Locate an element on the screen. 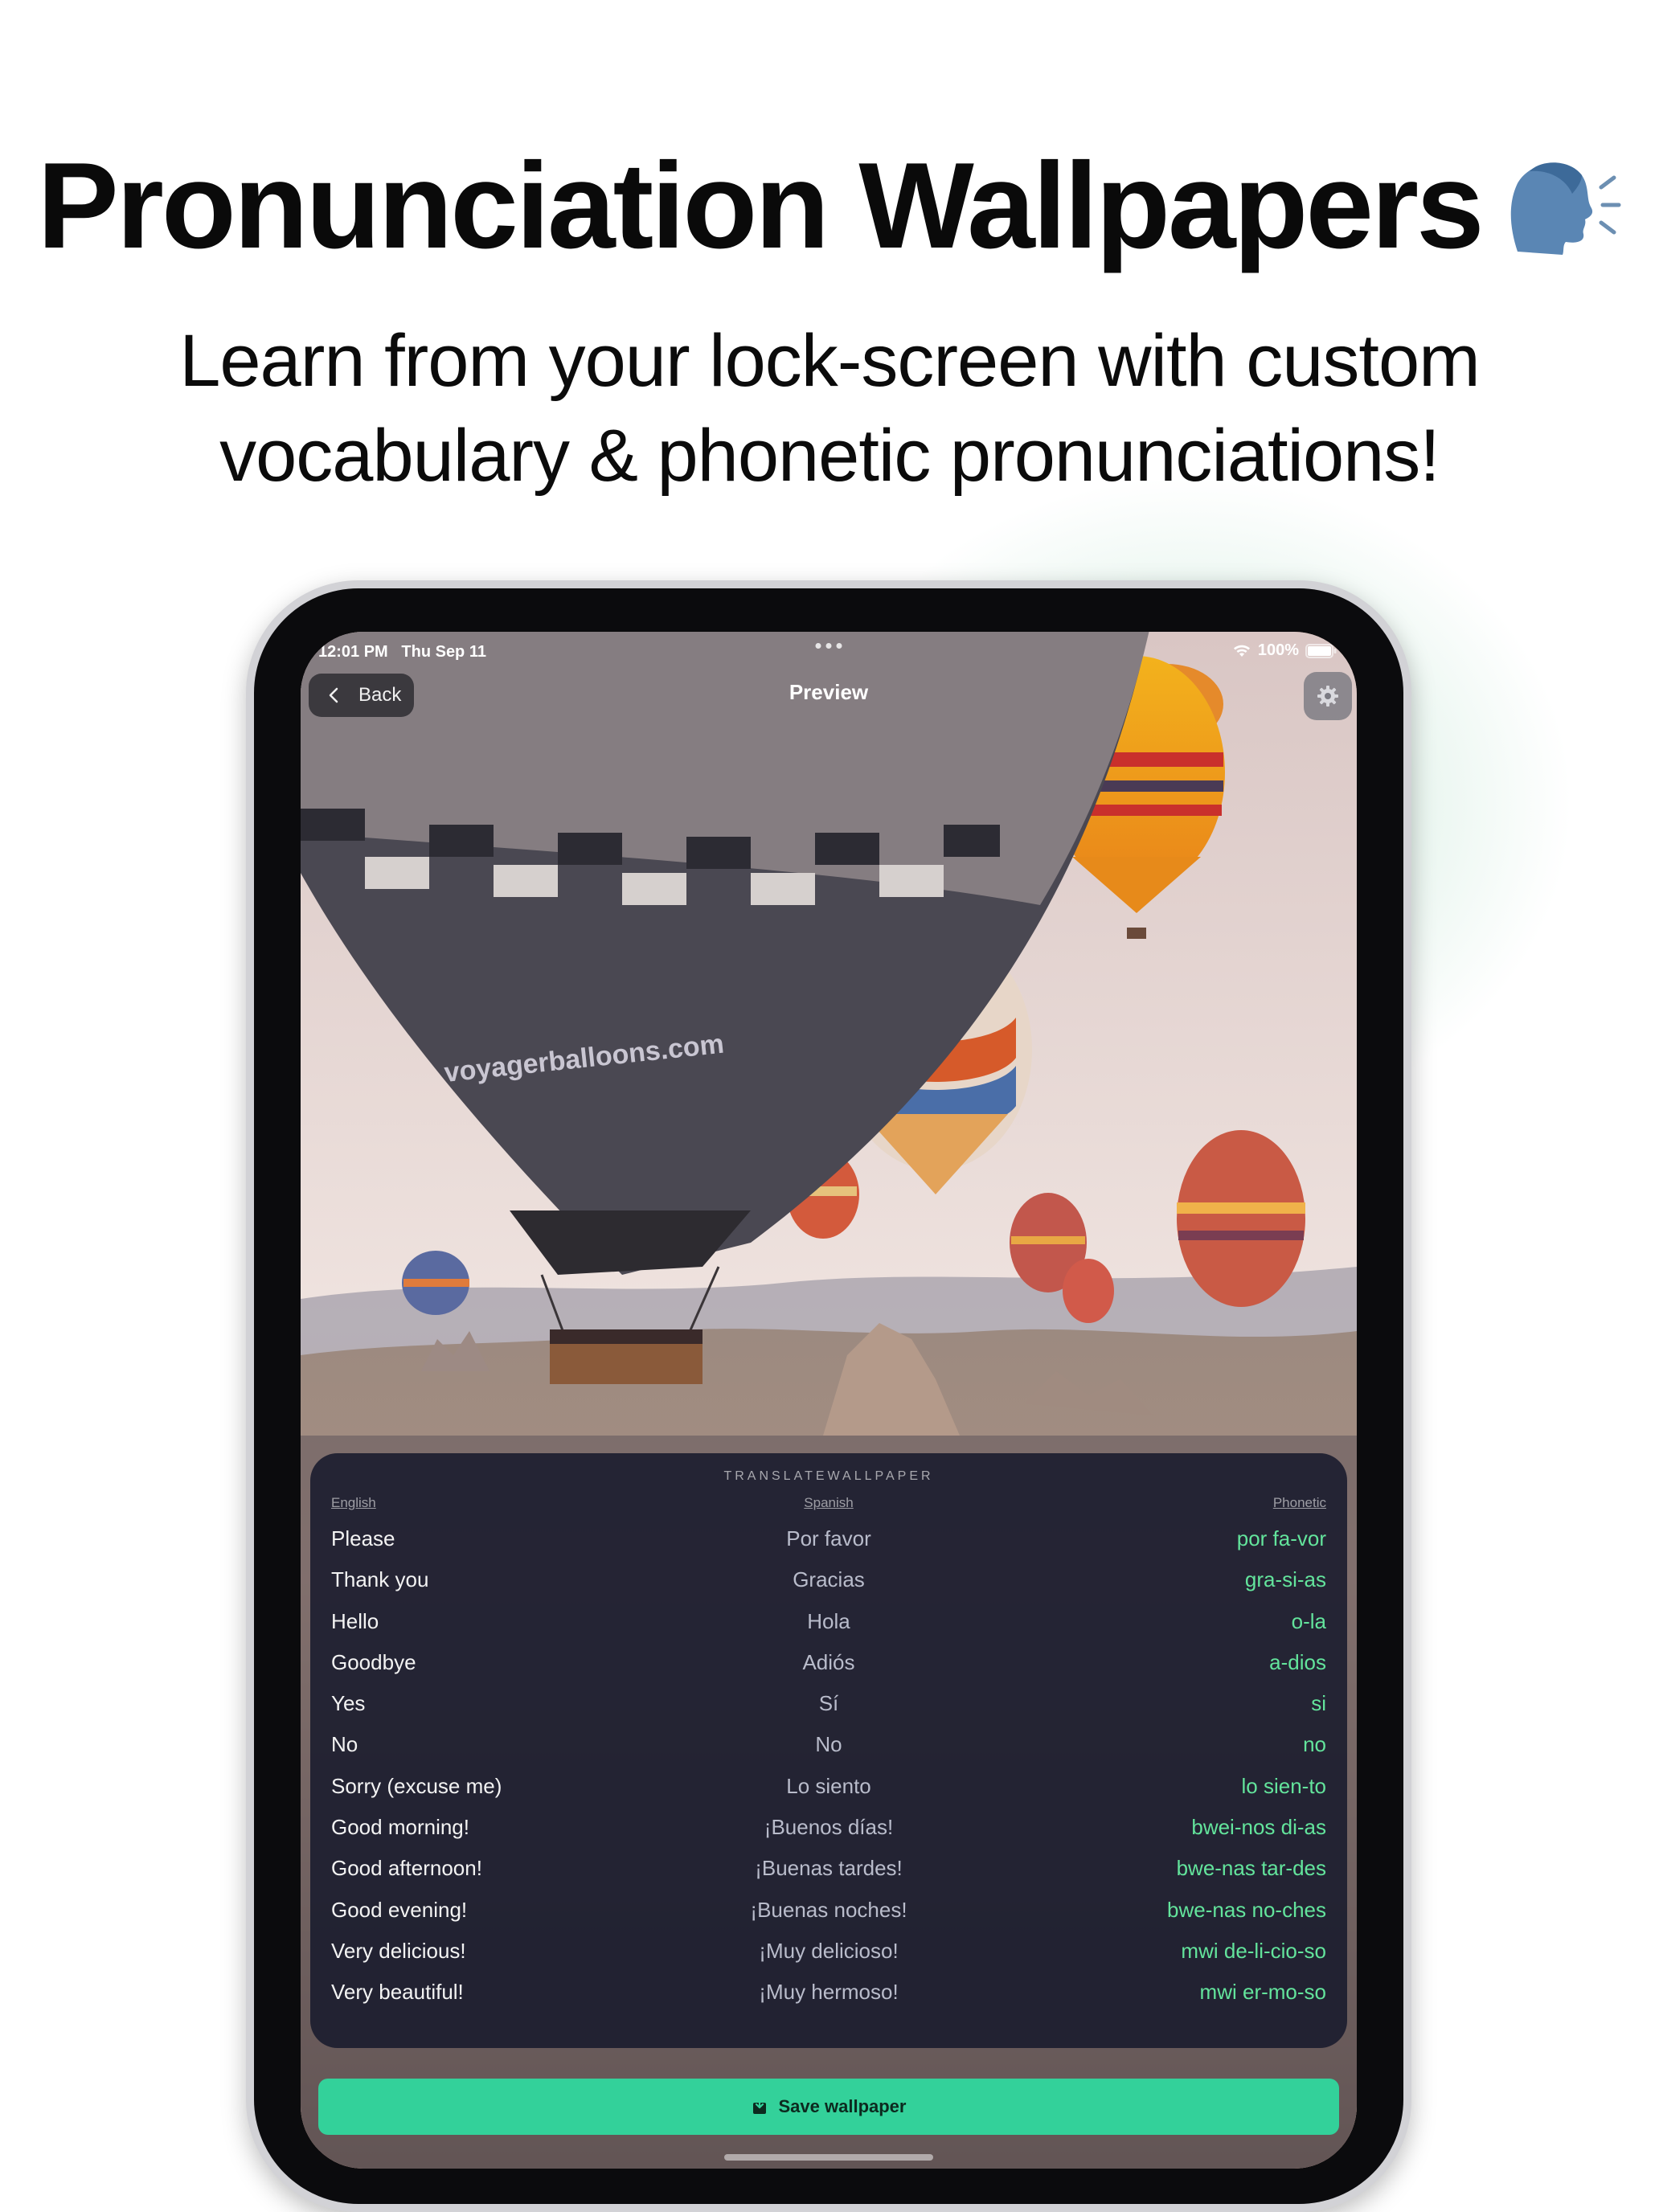  spanish-word: Hola is located at coordinates (828, 1620).